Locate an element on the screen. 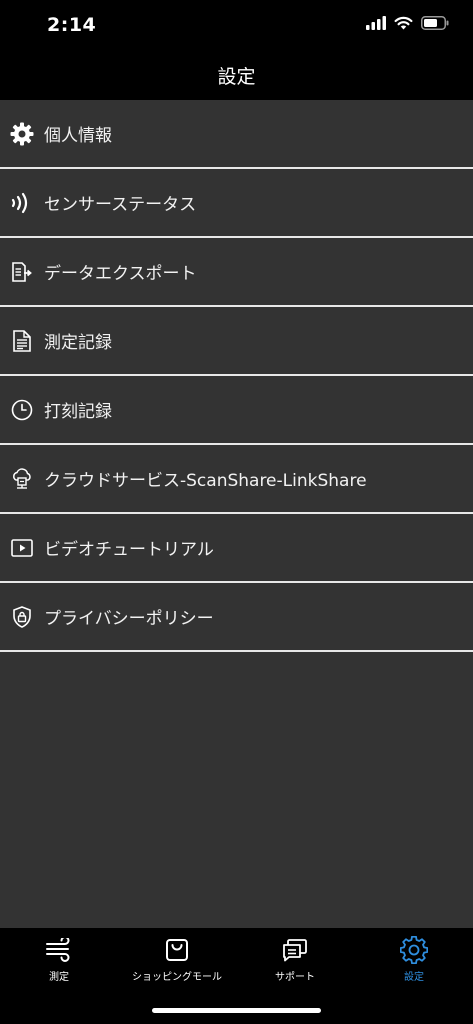 The width and height of the screenshot is (473, 1024). wifi-icon is located at coordinates (403, 23).